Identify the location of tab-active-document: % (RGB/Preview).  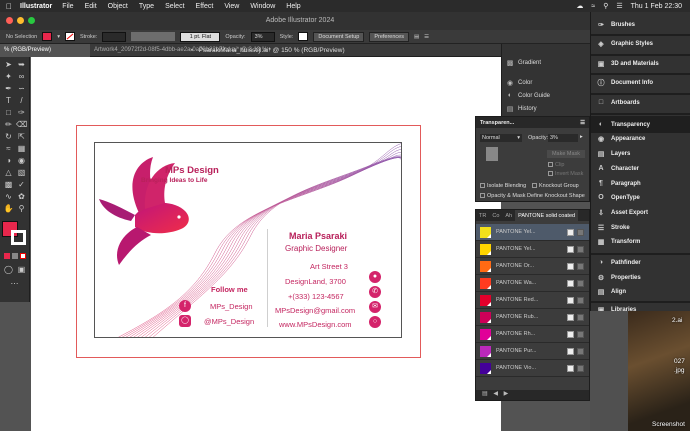
(45, 50).